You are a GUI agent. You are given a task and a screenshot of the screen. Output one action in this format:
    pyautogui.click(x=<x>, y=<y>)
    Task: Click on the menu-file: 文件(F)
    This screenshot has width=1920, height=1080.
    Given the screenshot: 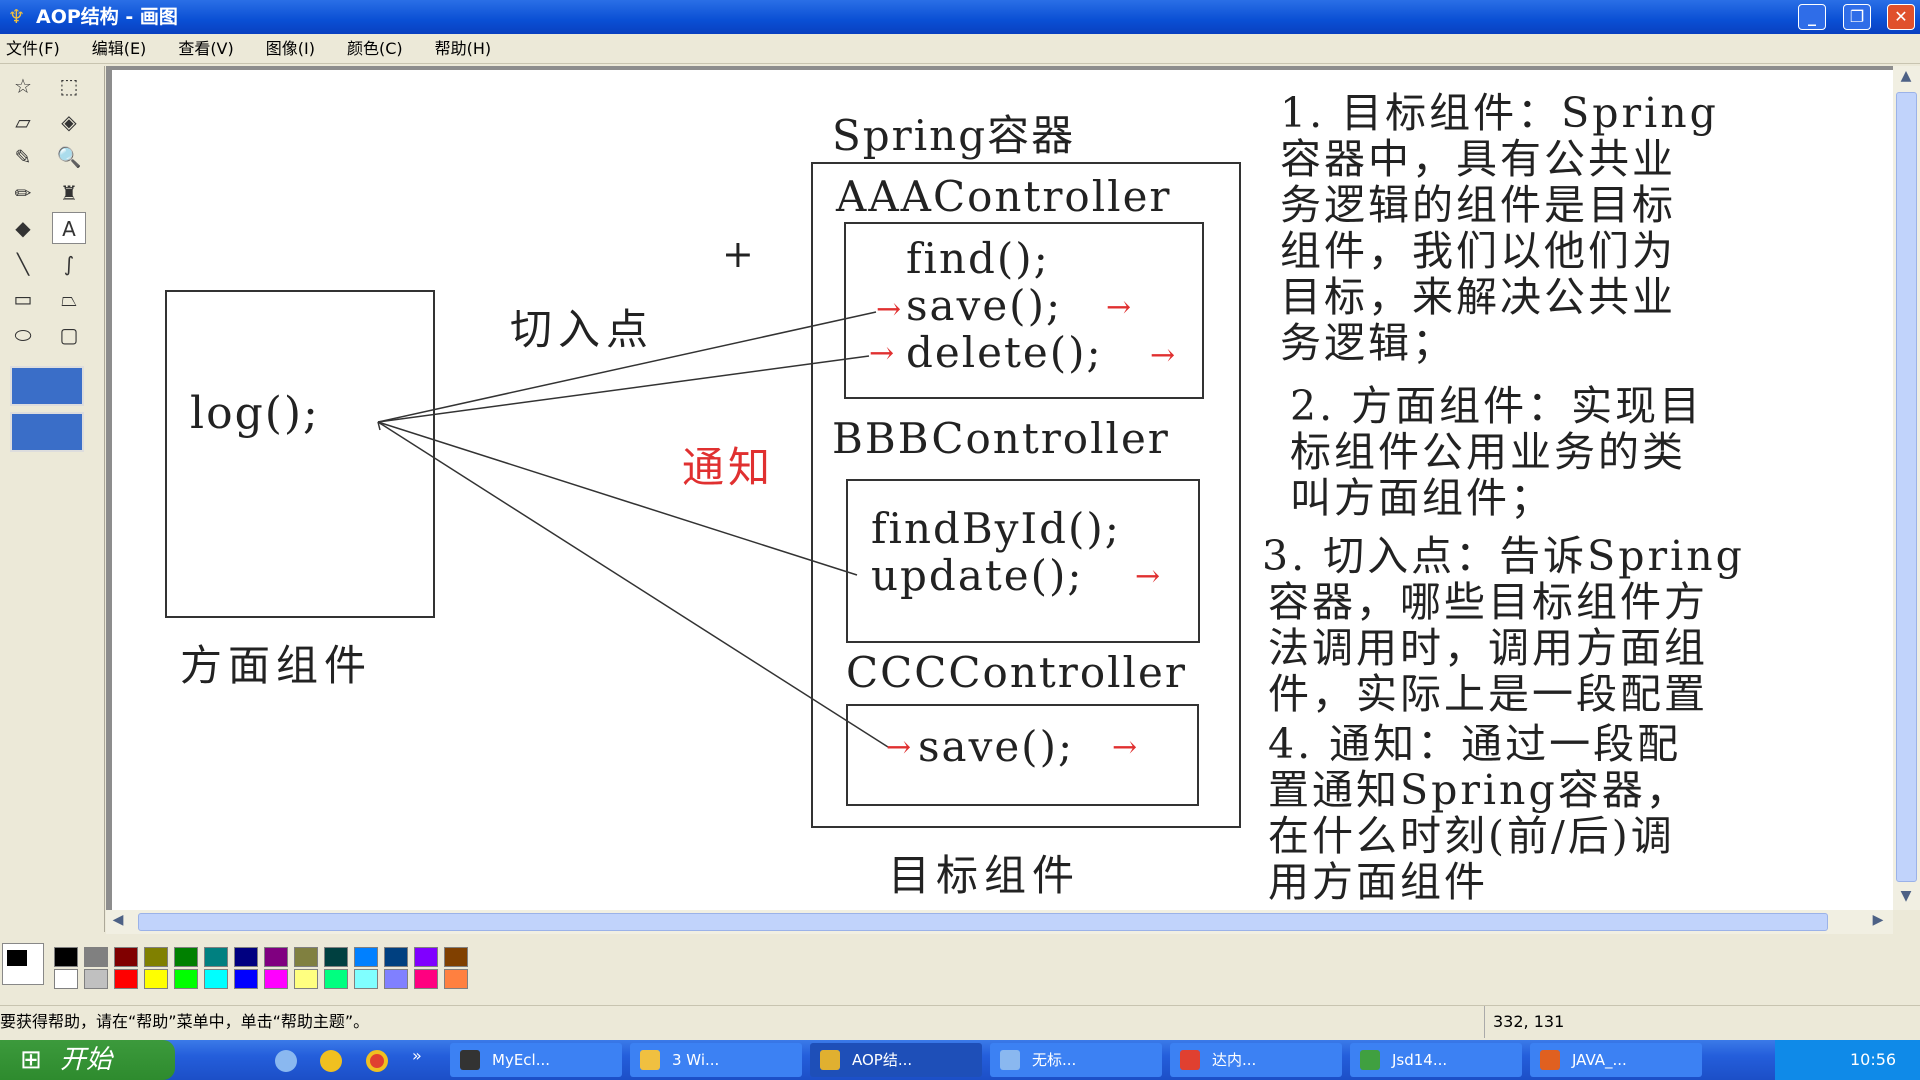 What is the action you would take?
    pyautogui.click(x=33, y=49)
    